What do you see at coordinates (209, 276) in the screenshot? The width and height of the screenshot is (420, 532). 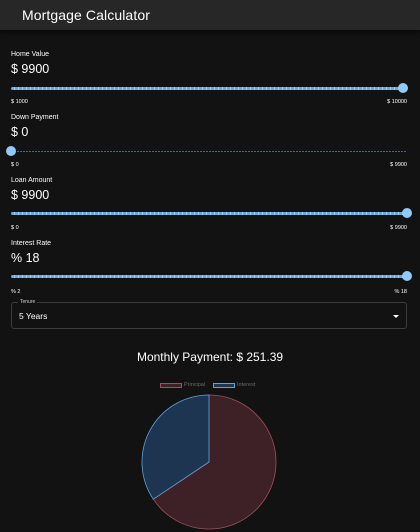 I see `interest-rate-slider-track` at bounding box center [209, 276].